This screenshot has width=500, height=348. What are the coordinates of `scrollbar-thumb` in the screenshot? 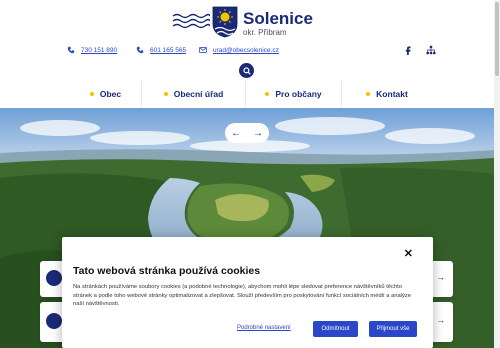 It's located at (497, 39).